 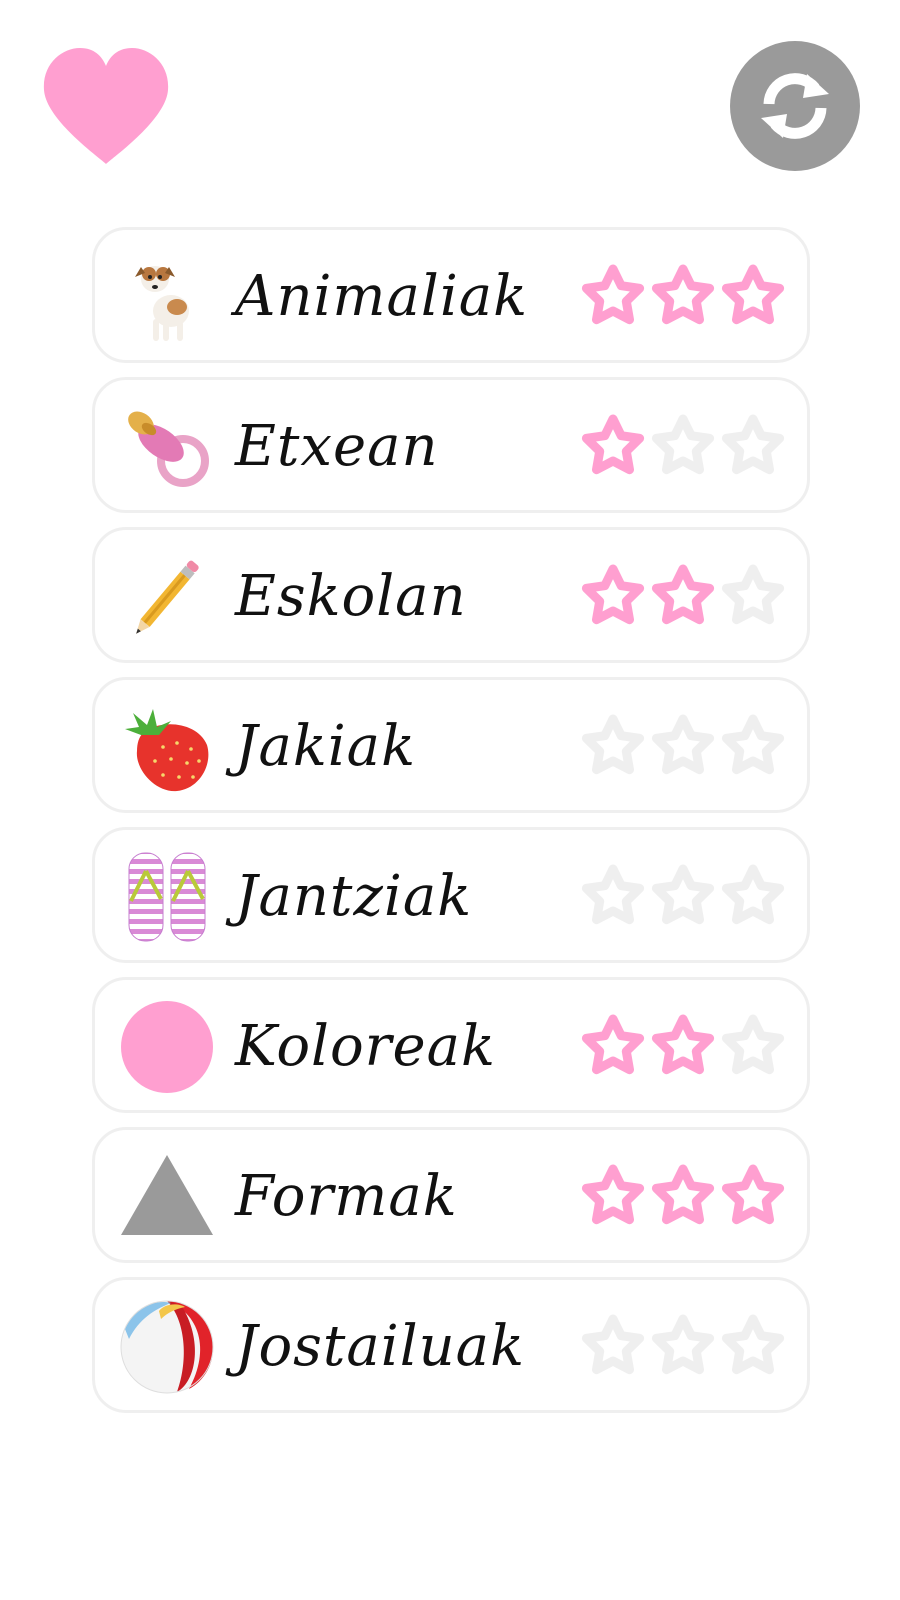 What do you see at coordinates (167, 1047) in the screenshot?
I see `pink-circle-icon` at bounding box center [167, 1047].